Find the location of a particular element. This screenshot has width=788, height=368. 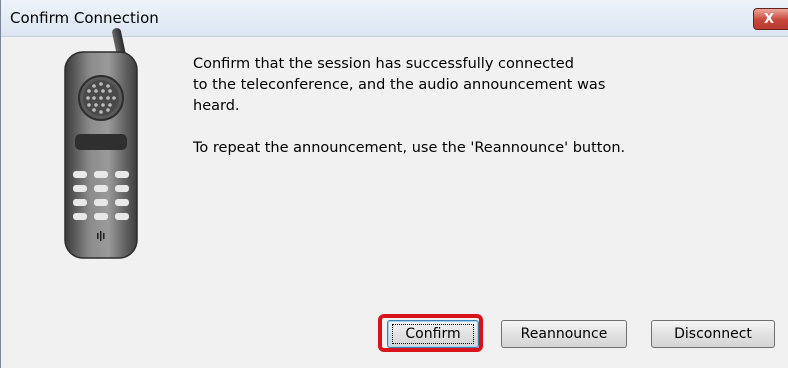

reannounce-button: Reannounce is located at coordinates (564, 334).